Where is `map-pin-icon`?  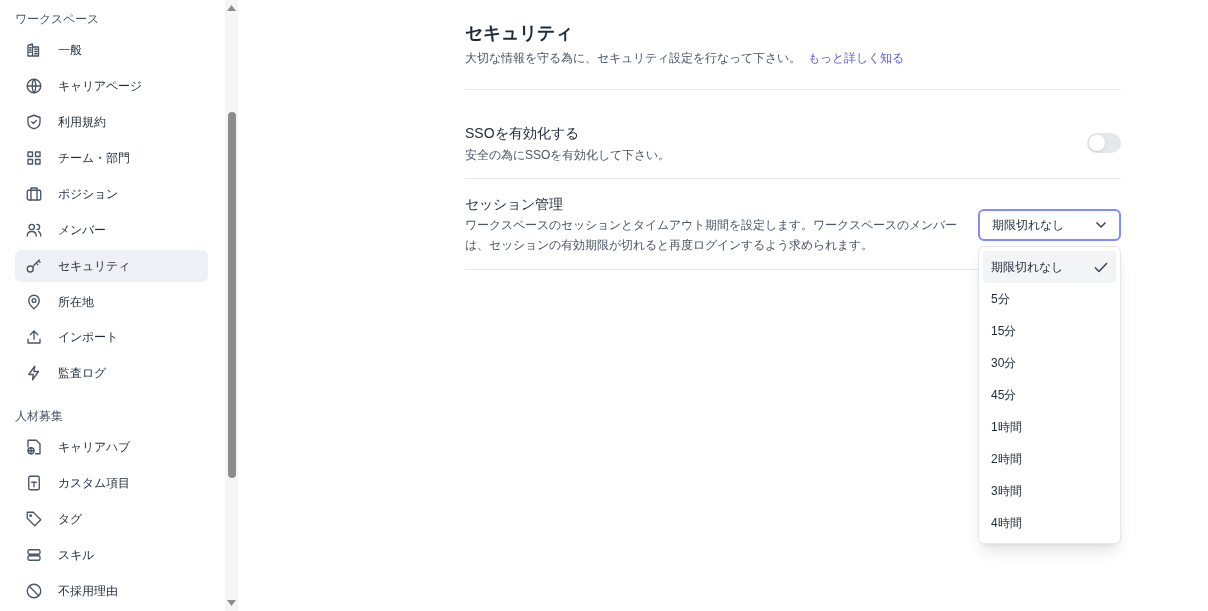
map-pin-icon is located at coordinates (34, 301).